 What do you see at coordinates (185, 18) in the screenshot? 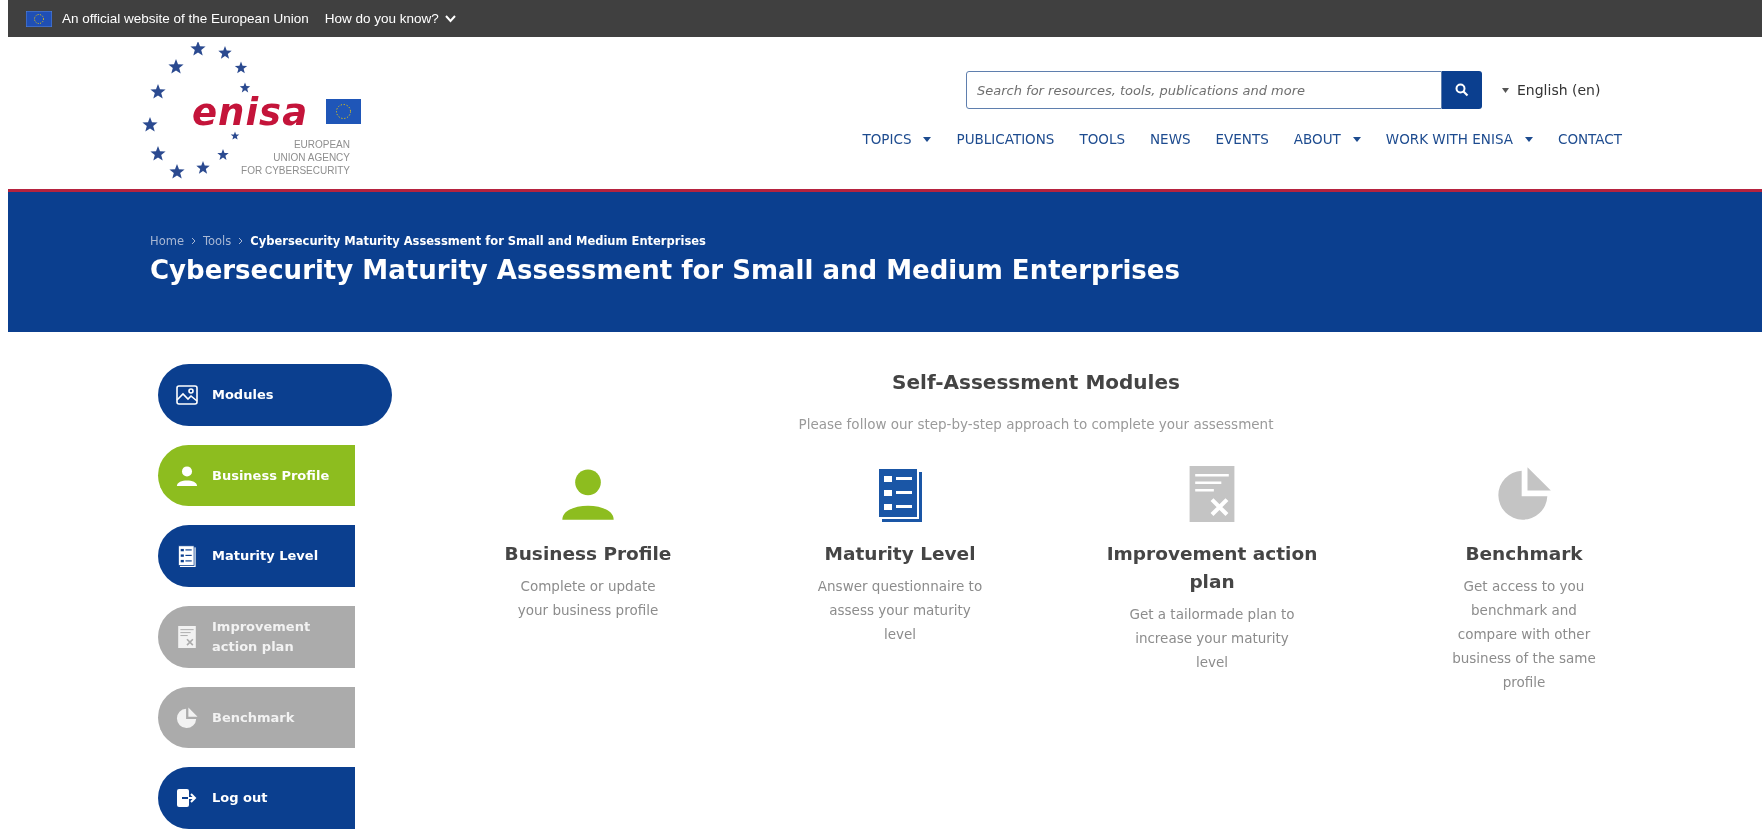
I see `official-site-text: An official website of the European Union` at bounding box center [185, 18].